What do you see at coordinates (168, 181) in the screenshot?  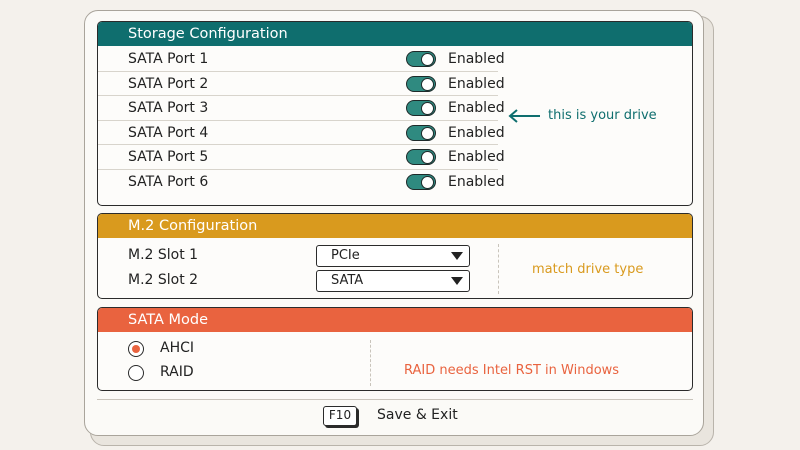 I see `sata-port-label: SATA Port 6` at bounding box center [168, 181].